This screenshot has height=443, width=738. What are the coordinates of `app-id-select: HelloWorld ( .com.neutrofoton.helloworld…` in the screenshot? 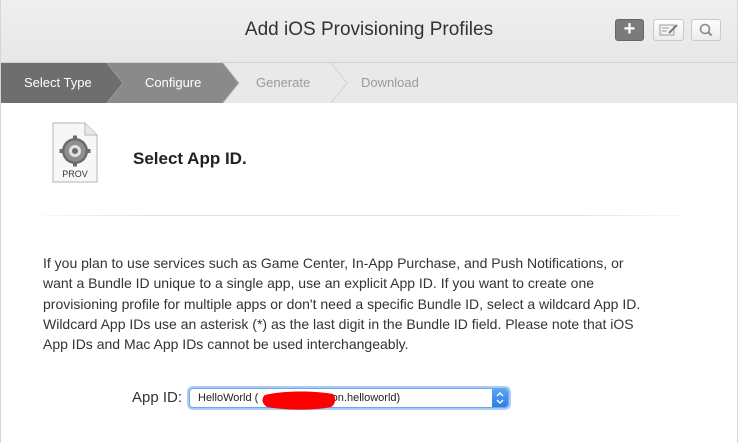 It's located at (349, 398).